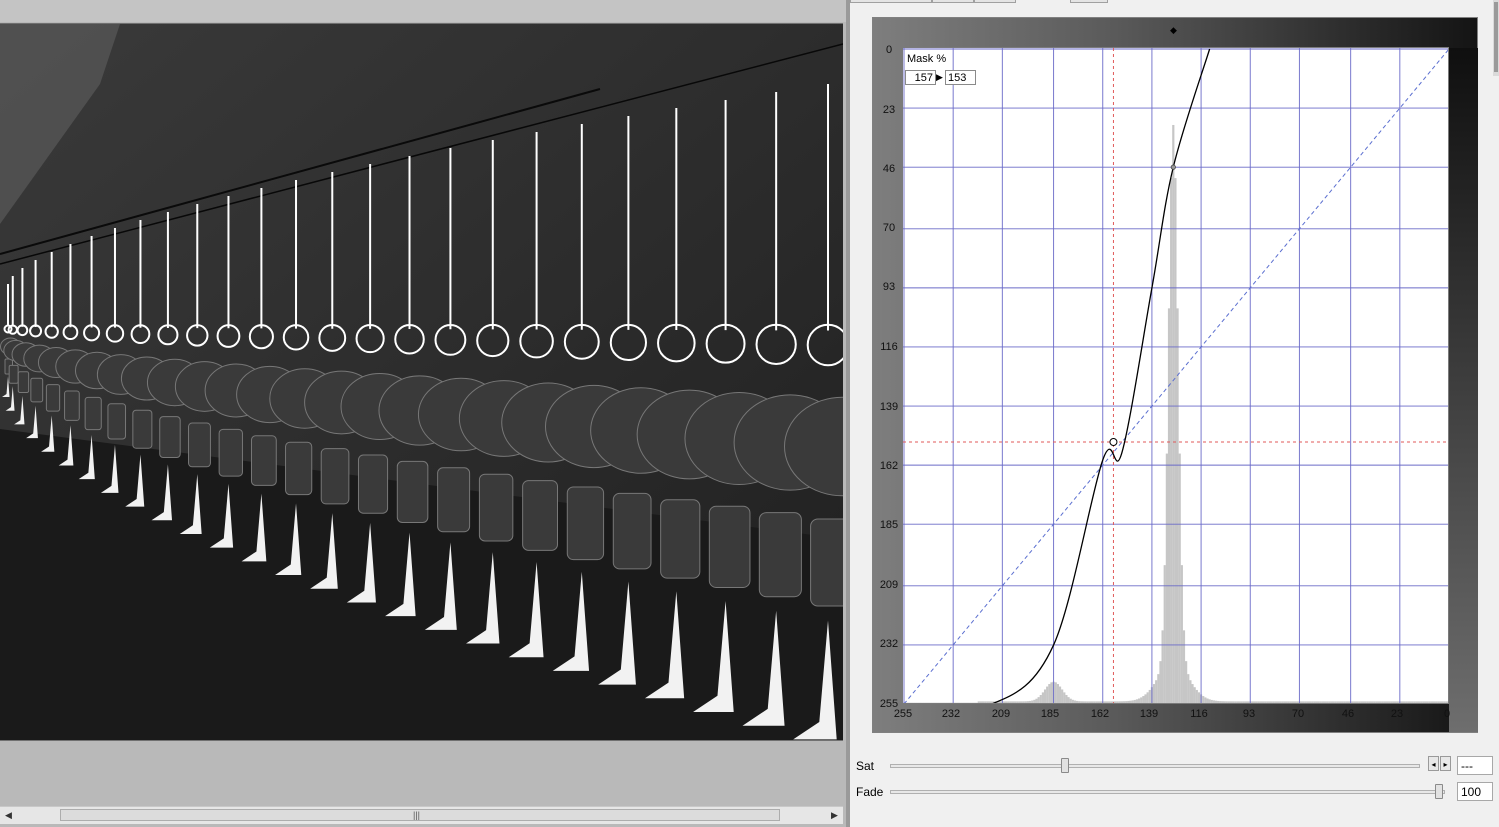 The image size is (1499, 827). I want to click on top-marker-icon: ◆, so click(1173, 30).